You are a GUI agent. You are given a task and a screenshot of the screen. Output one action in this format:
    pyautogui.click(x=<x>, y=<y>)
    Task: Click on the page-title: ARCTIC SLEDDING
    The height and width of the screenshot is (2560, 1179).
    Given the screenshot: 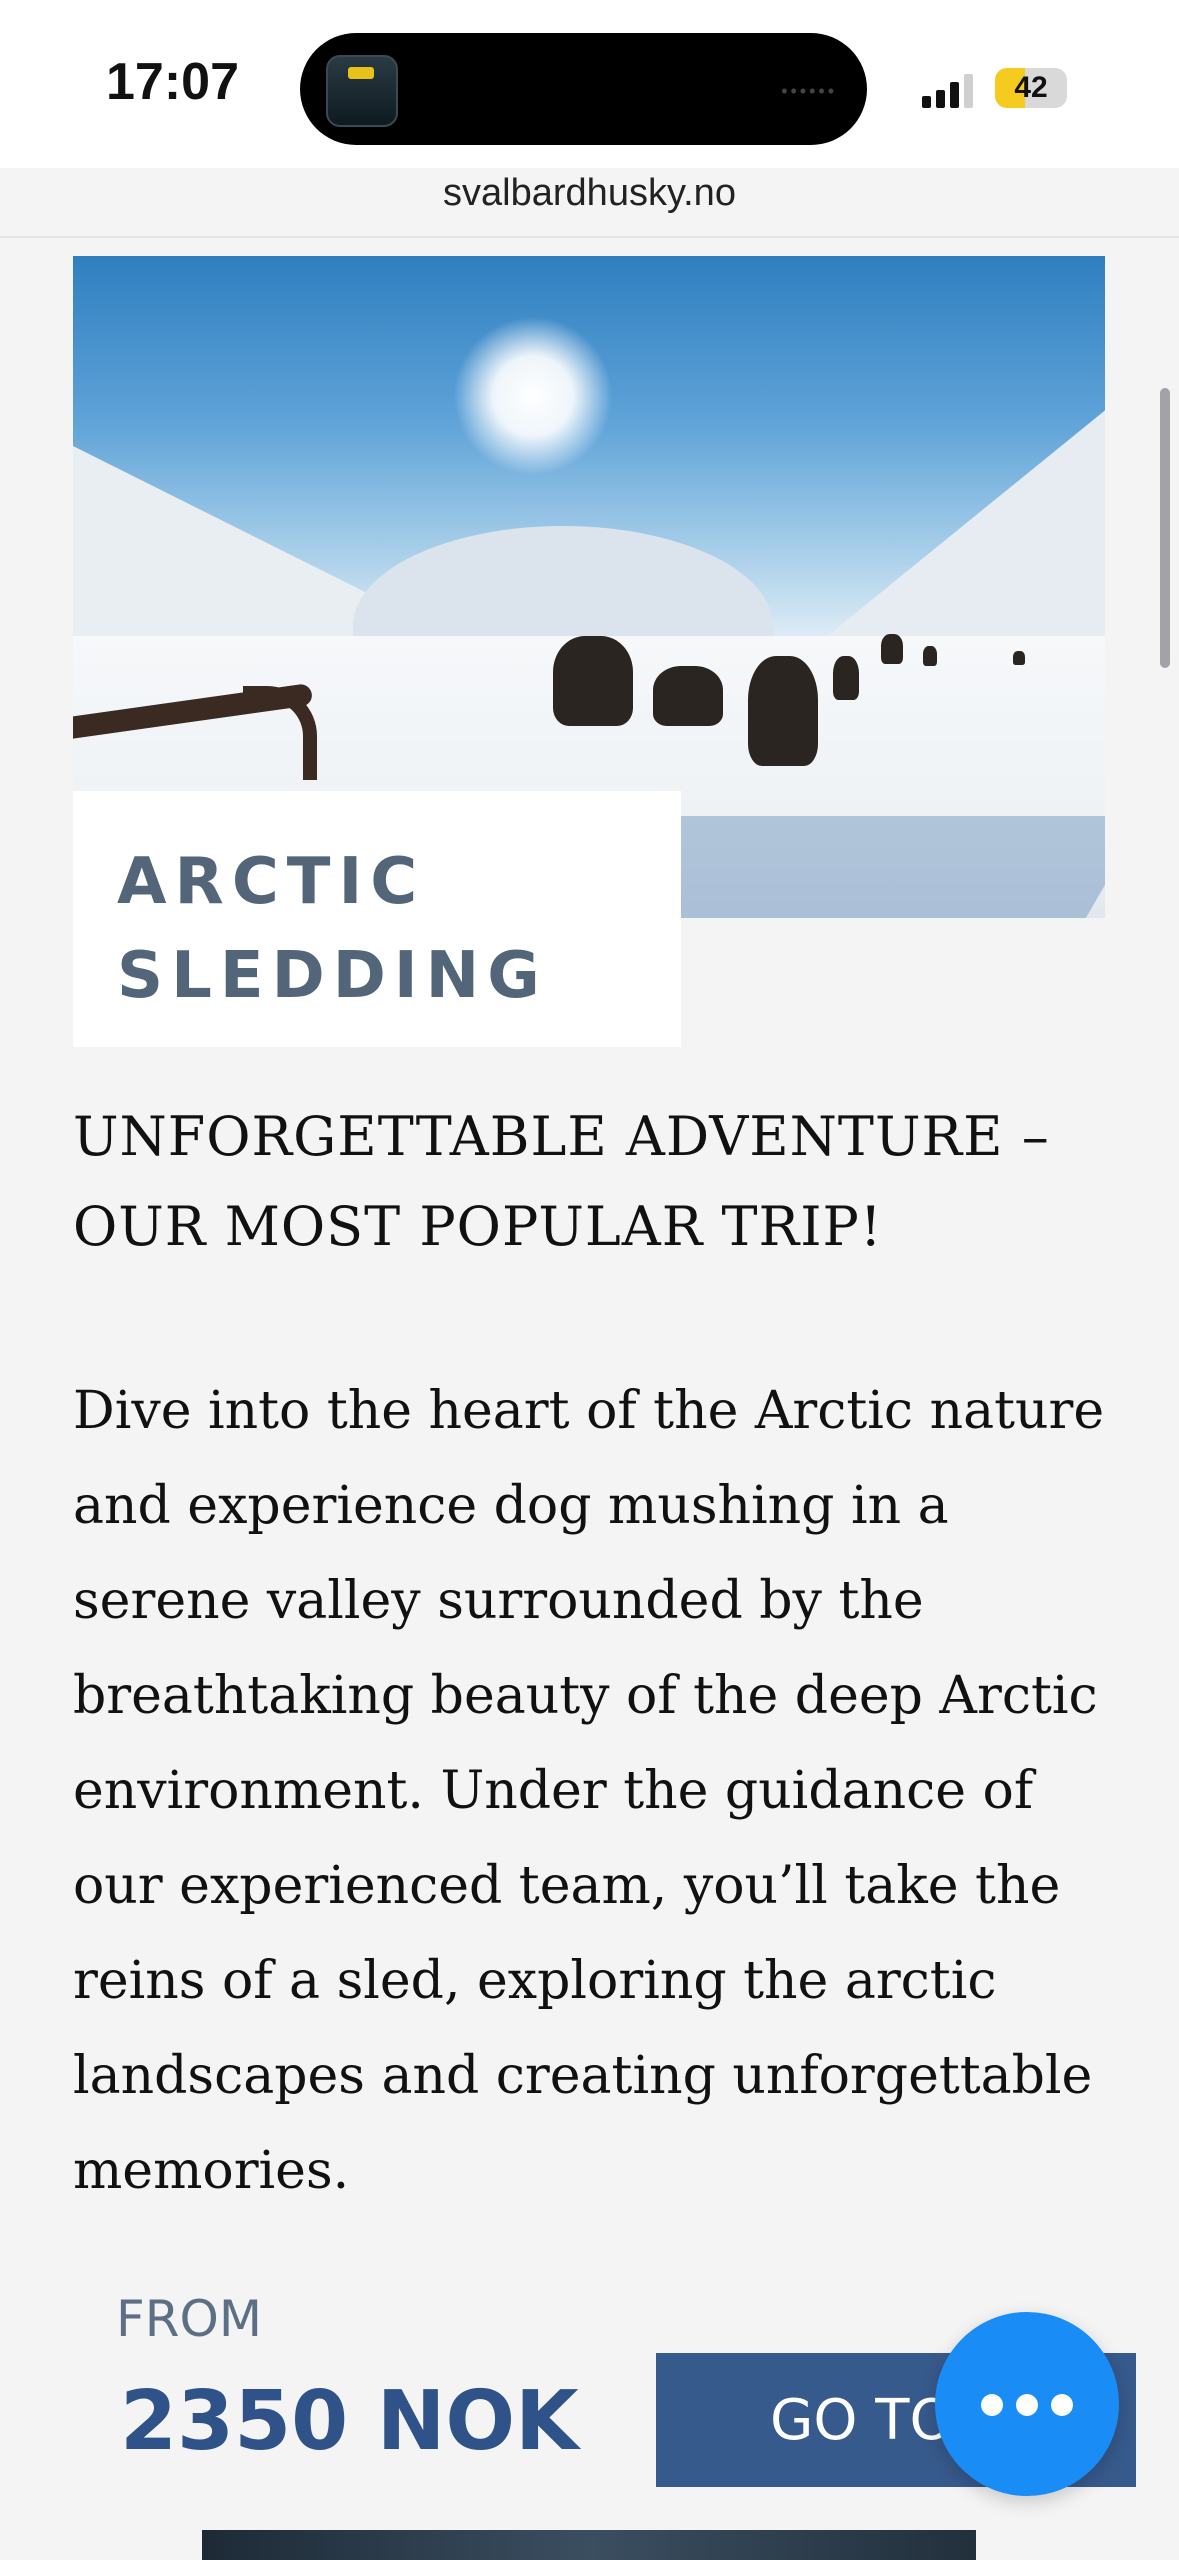 What is the action you would take?
    pyautogui.click(x=332, y=929)
    